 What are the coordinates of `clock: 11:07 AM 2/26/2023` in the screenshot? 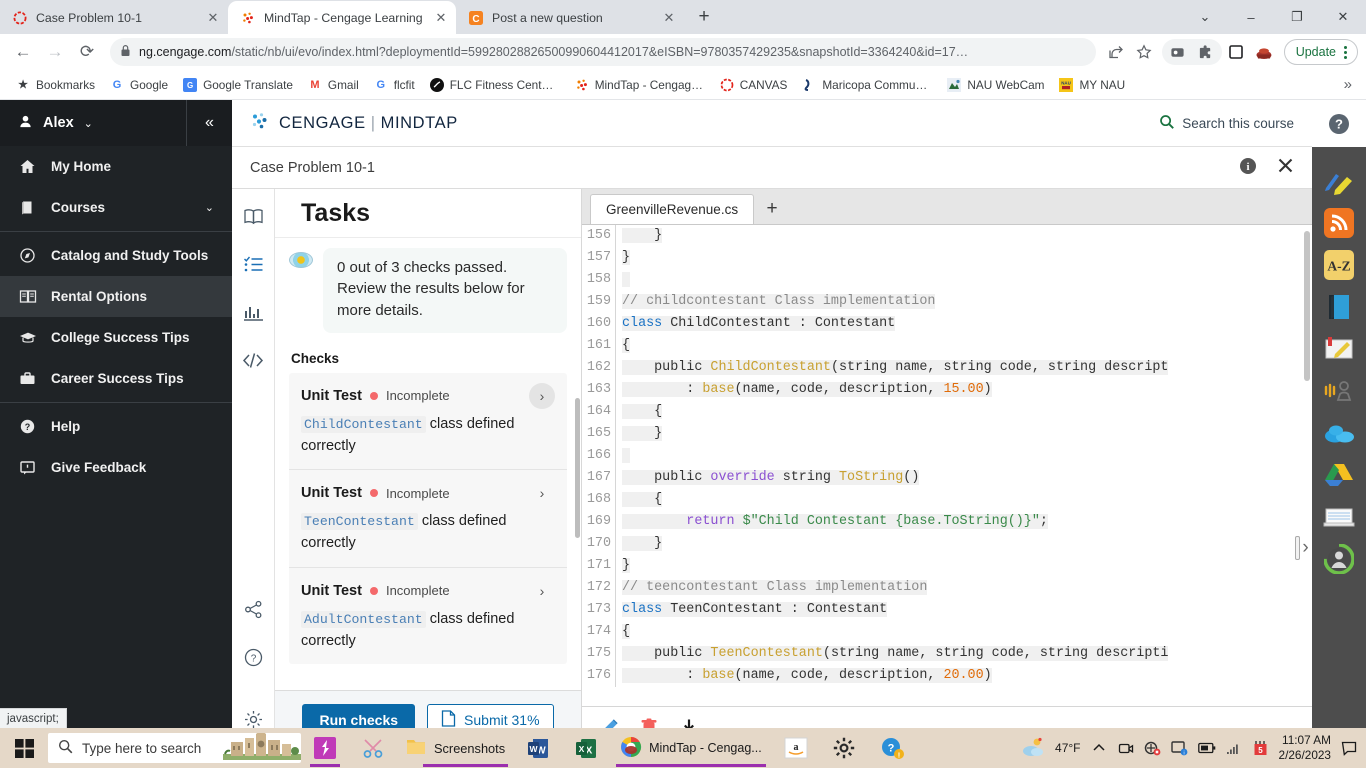 It's located at (1305, 747).